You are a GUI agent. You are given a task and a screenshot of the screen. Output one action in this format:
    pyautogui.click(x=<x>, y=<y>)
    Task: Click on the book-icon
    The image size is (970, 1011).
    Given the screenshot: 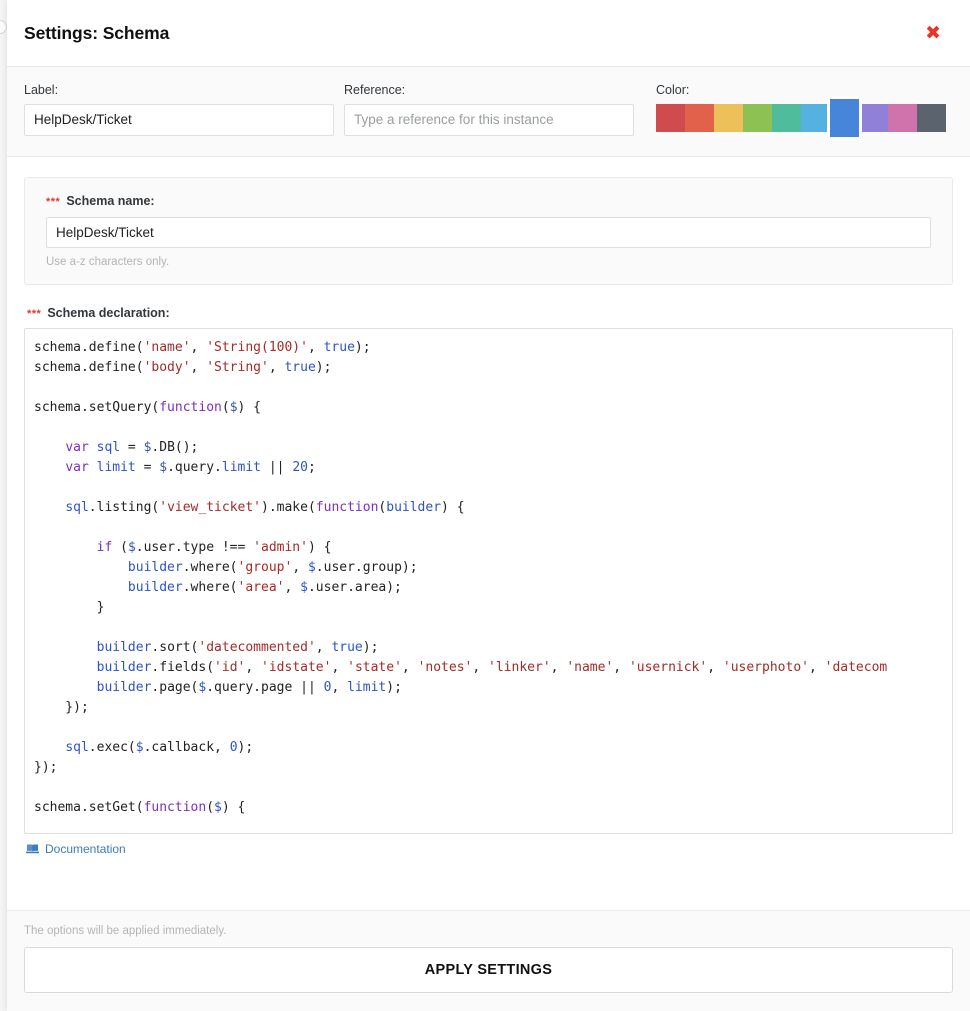 What is the action you would take?
    pyautogui.click(x=32, y=848)
    